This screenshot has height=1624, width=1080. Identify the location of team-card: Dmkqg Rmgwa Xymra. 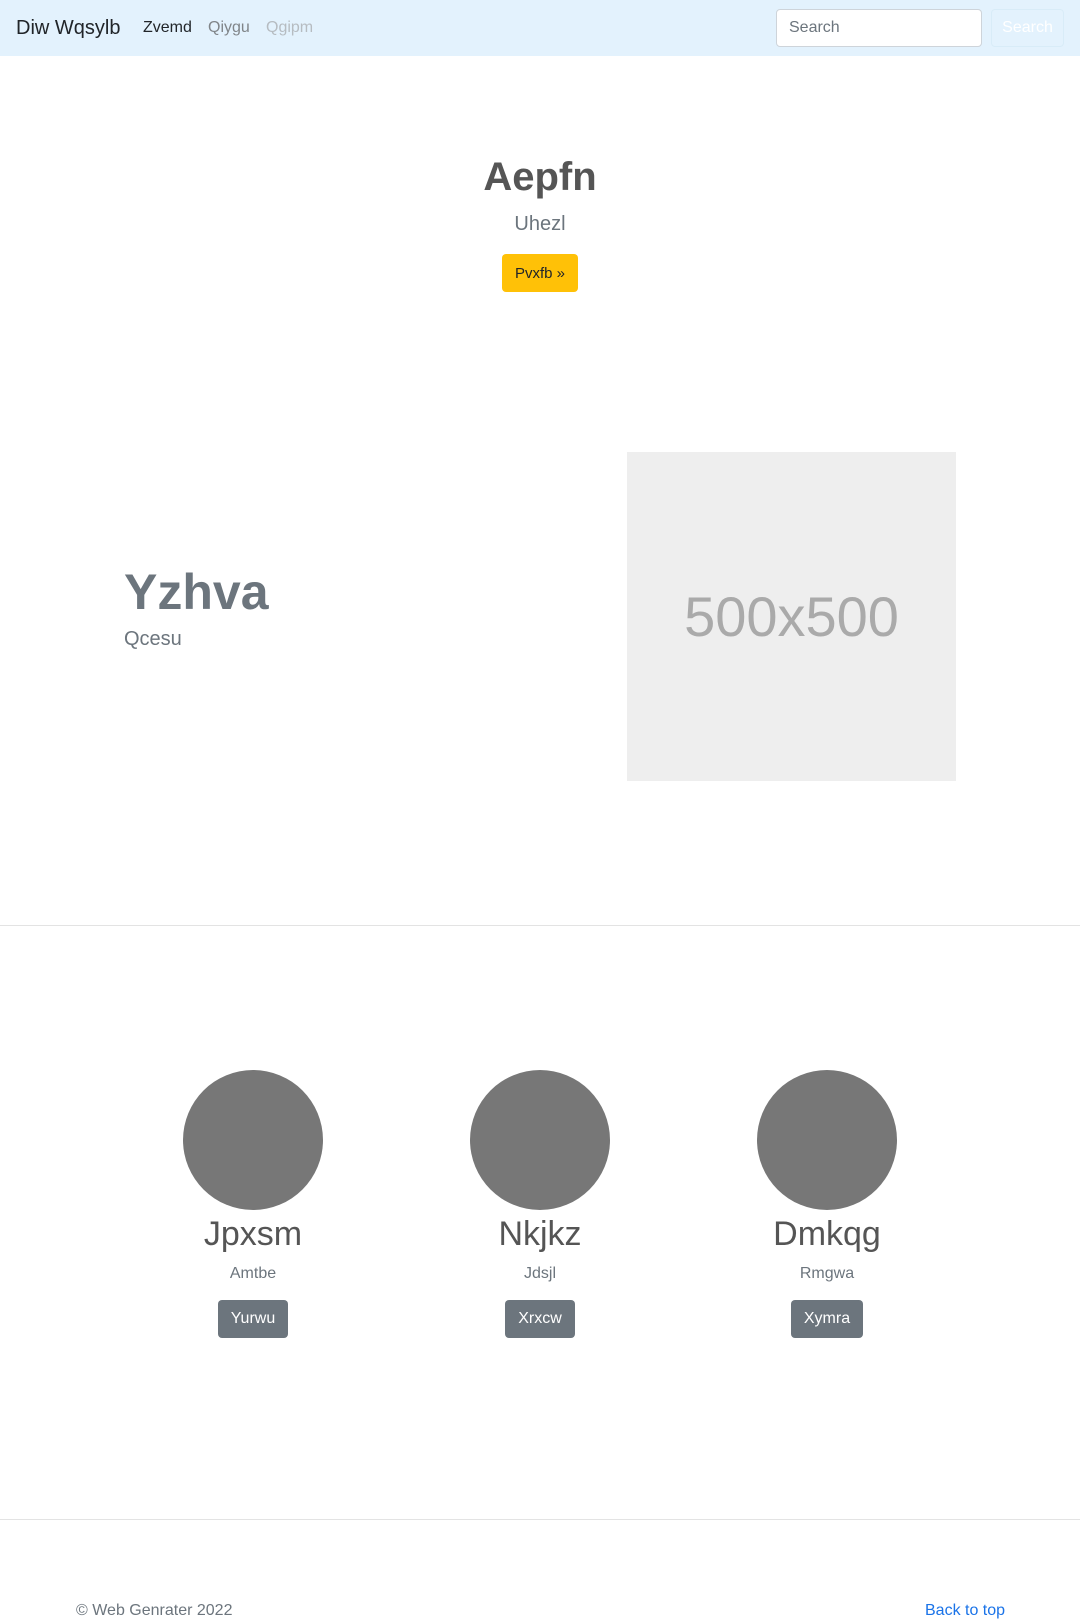
(827, 1204).